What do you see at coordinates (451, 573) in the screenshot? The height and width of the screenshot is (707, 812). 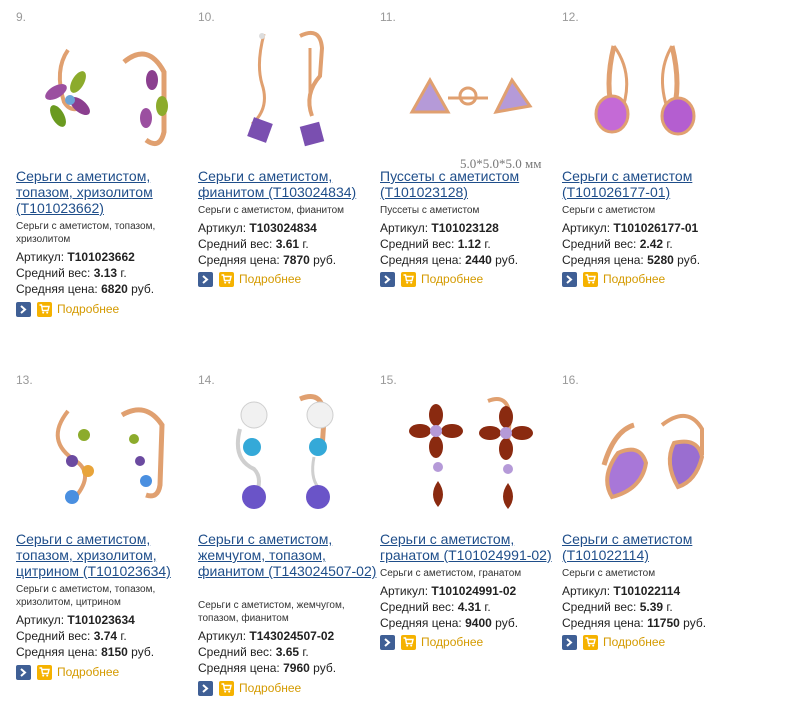 I see `product-description: Серьги с аметистом, гранатом` at bounding box center [451, 573].